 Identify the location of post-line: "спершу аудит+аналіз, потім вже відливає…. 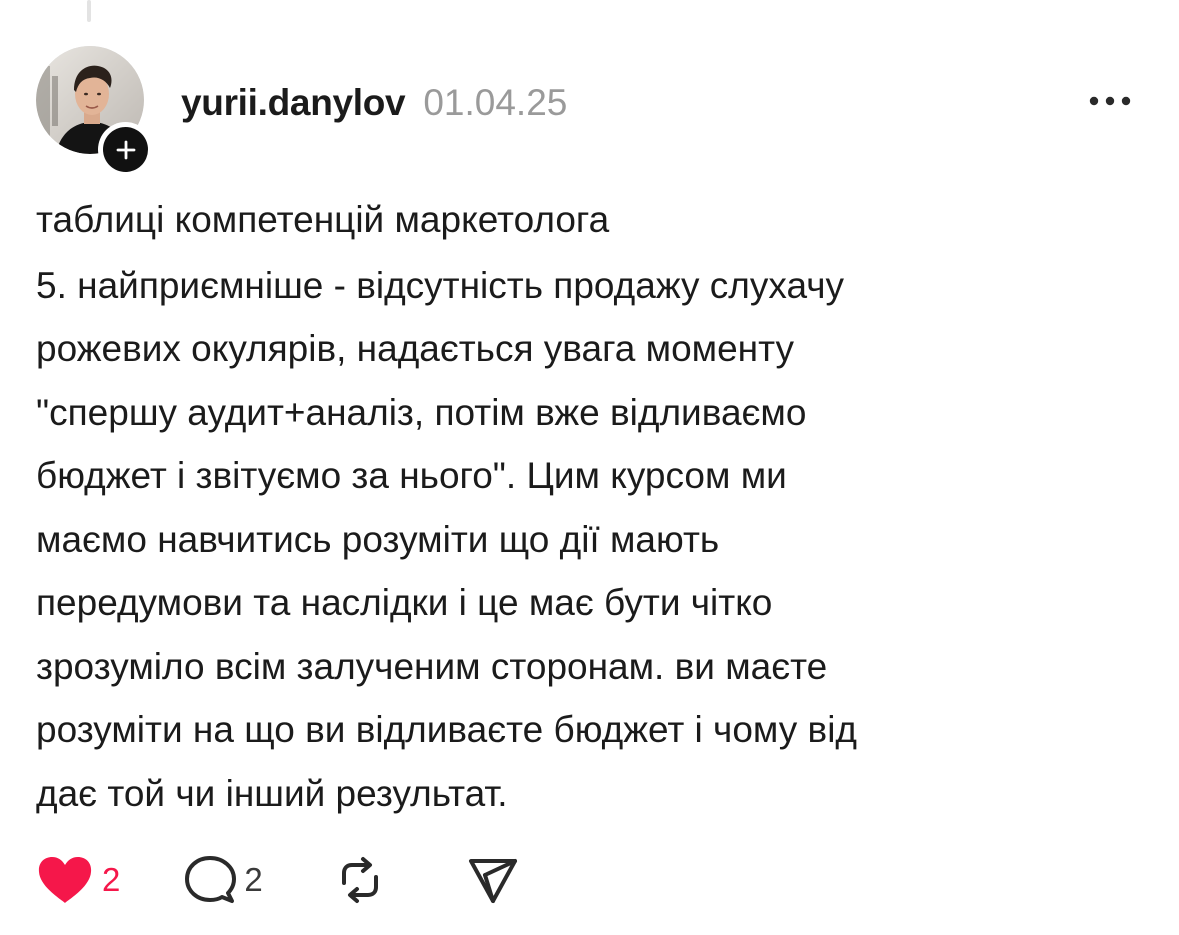
(421, 412).